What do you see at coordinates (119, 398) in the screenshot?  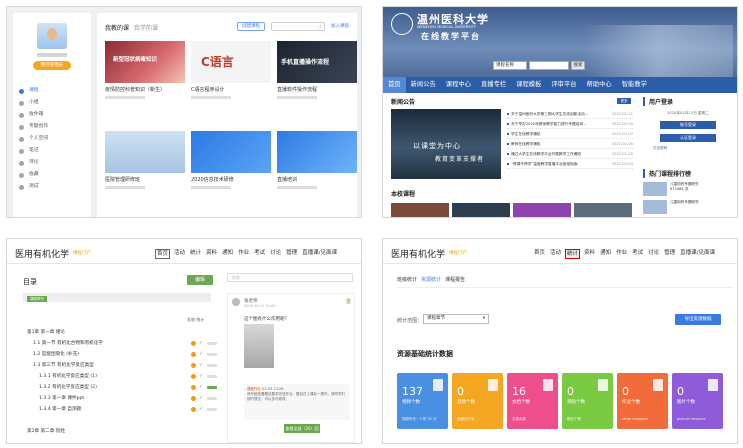 I see `chapter-tree-item: 1.3.3 第一章 课件ppt ✓` at bounding box center [119, 398].